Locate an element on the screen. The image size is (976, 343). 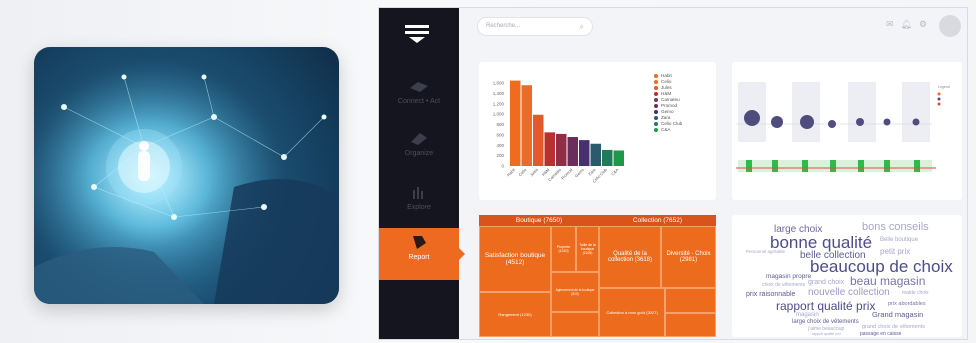
x-tick-label: Promod is located at coordinates (566, 173).